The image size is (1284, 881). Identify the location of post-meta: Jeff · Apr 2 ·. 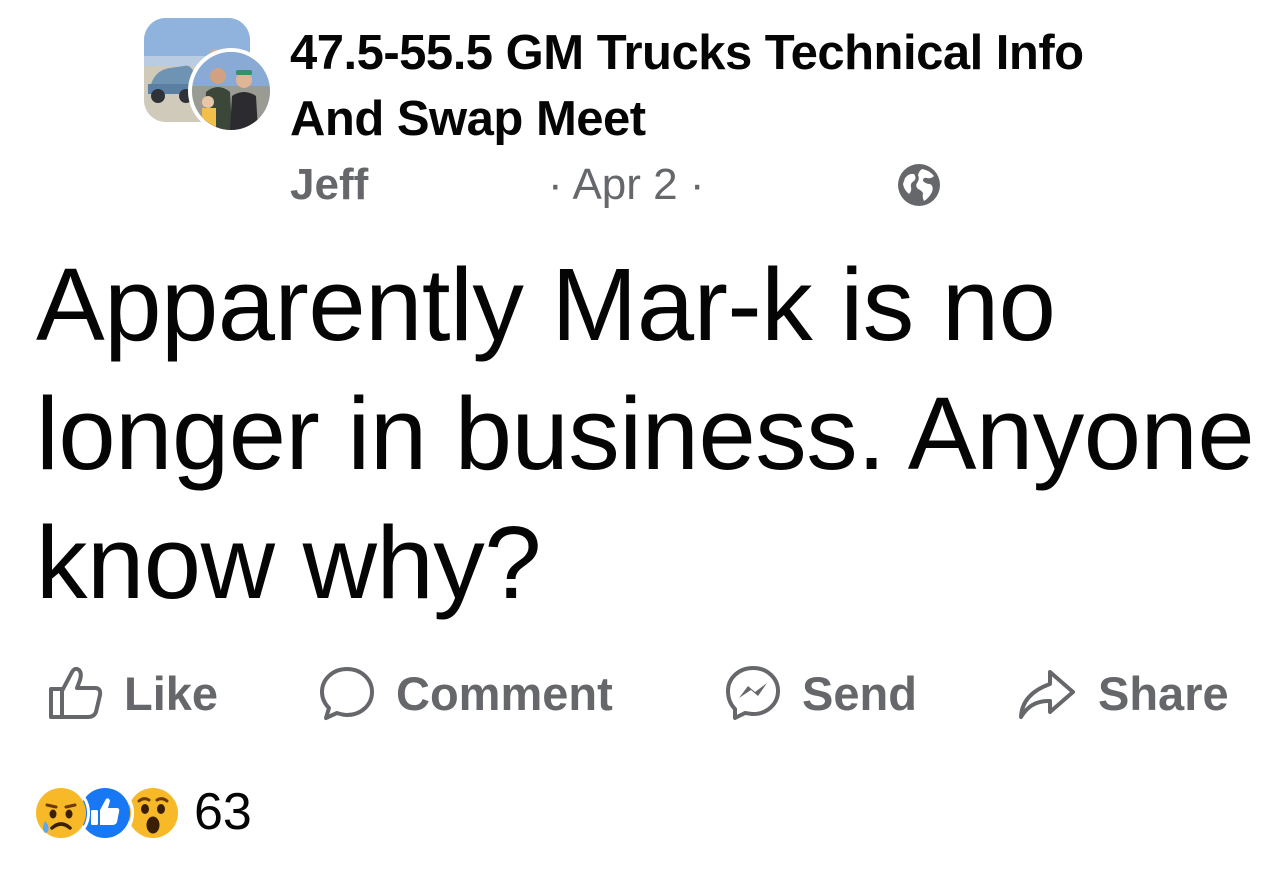
(615, 185).